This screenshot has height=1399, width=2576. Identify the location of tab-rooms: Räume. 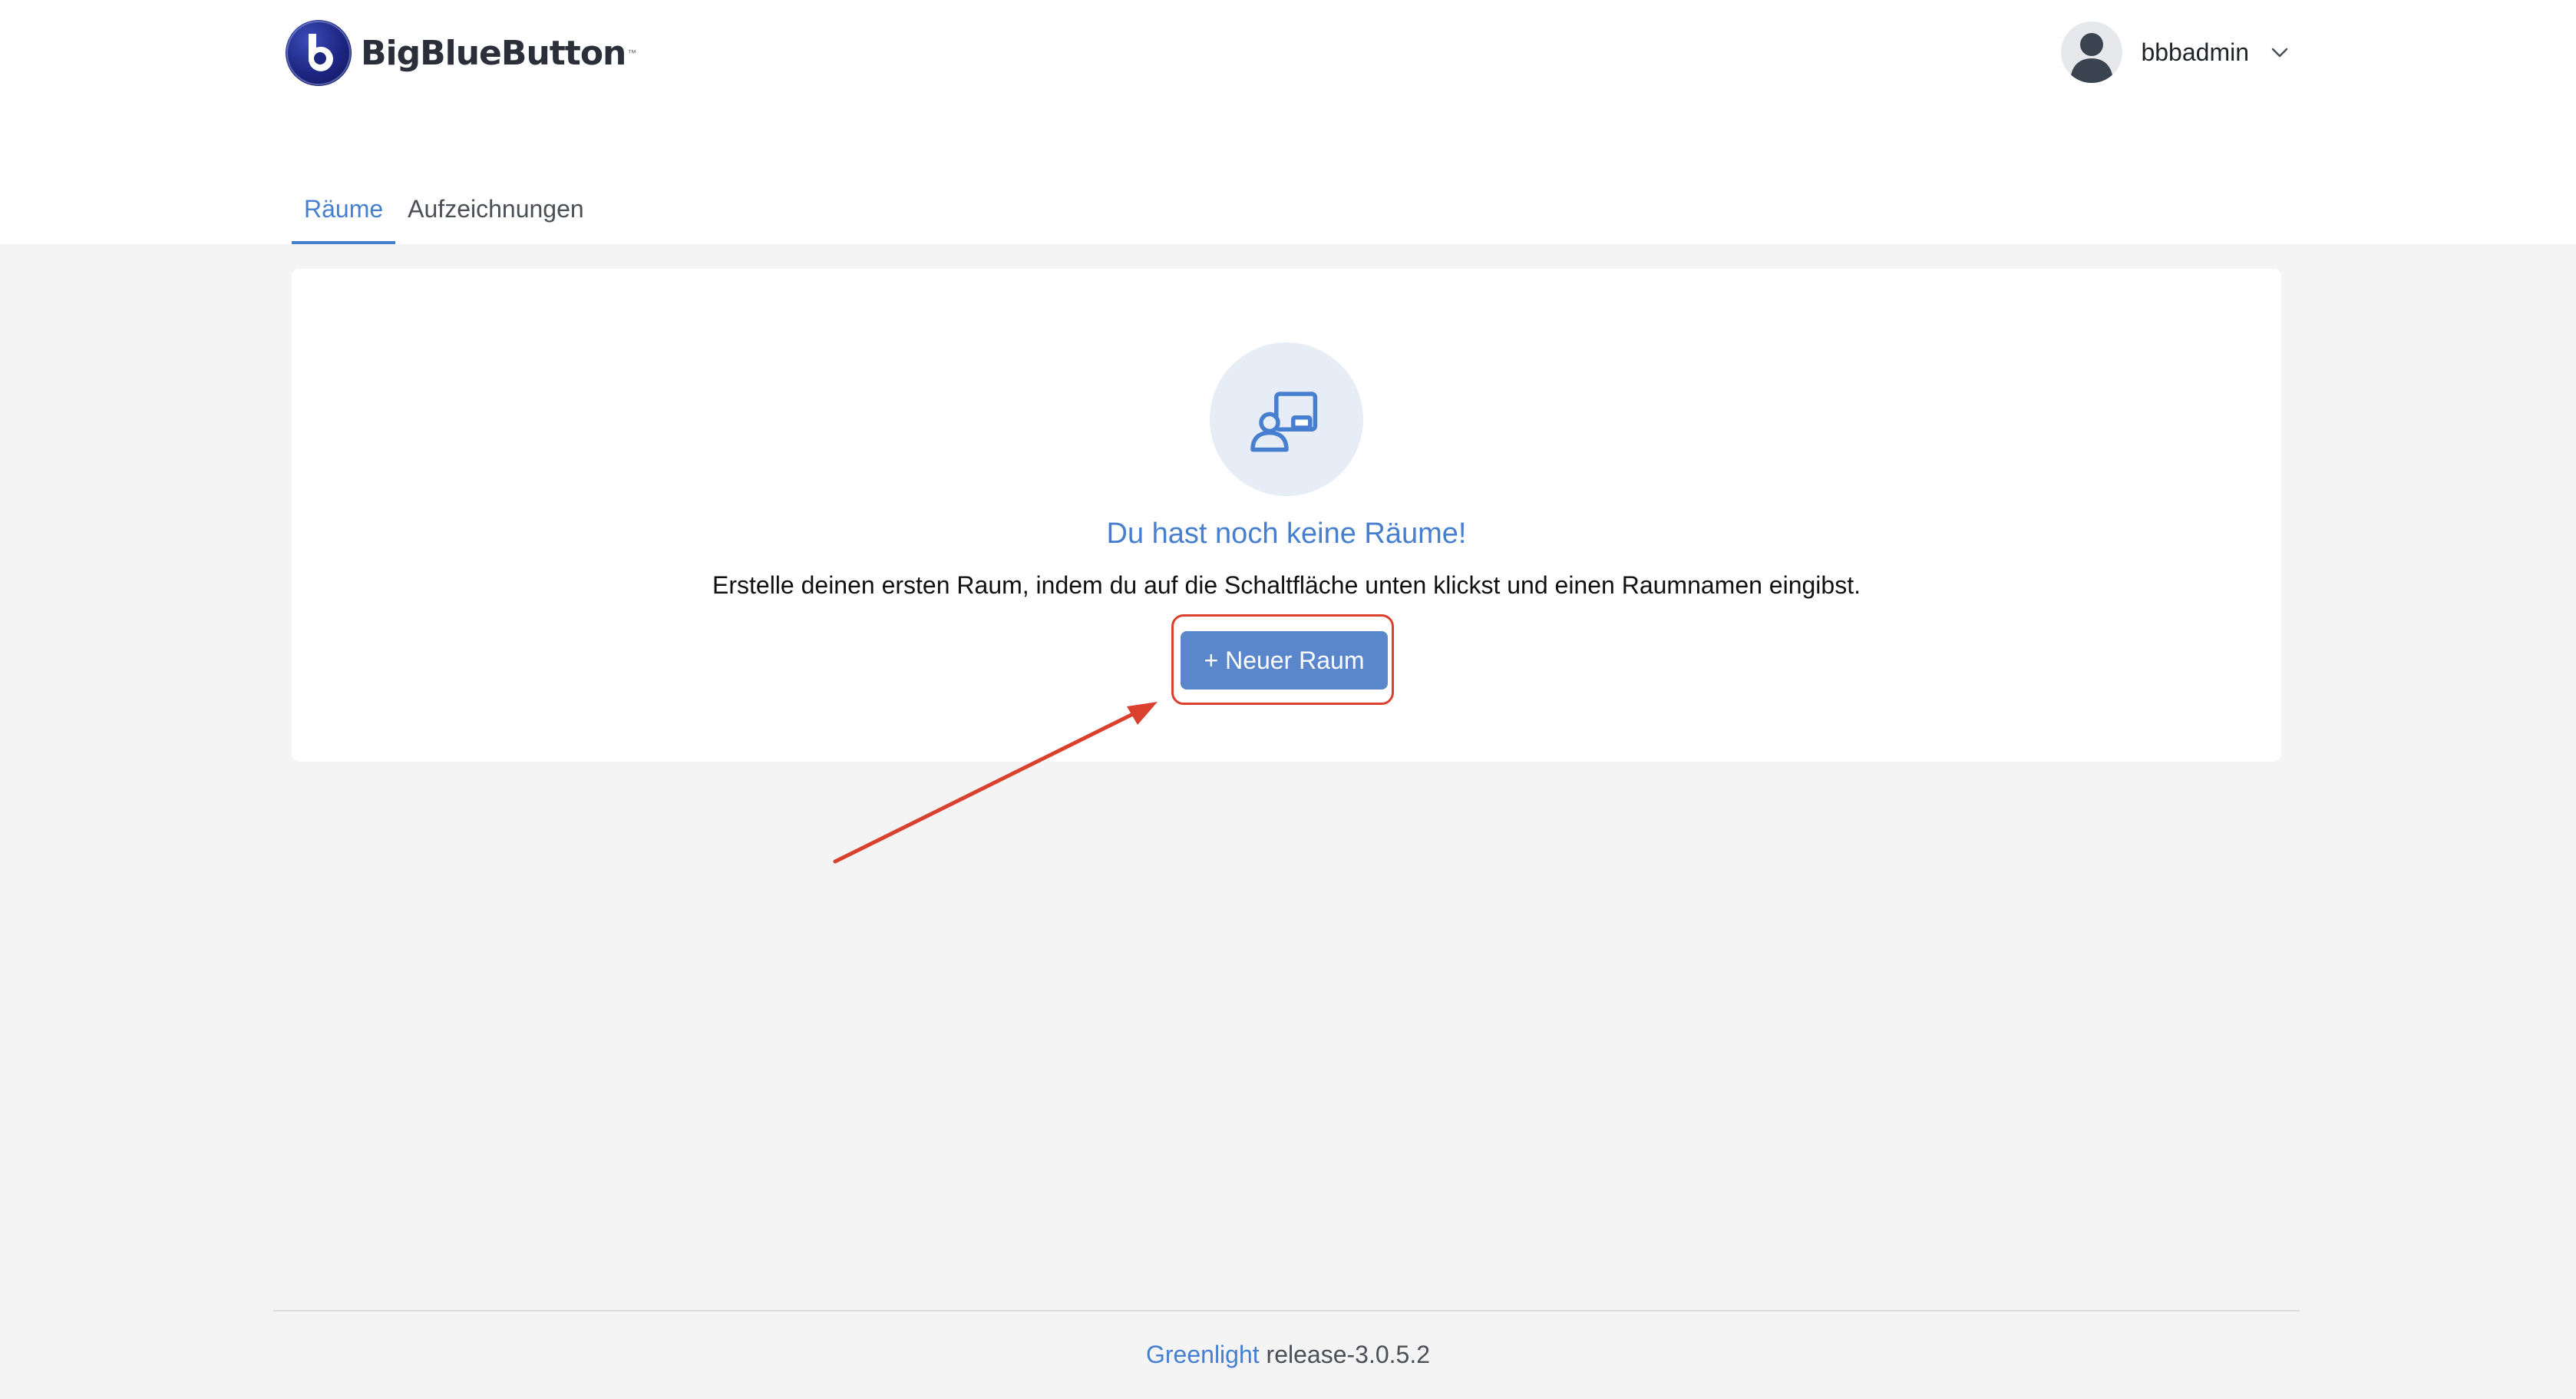
(344, 214).